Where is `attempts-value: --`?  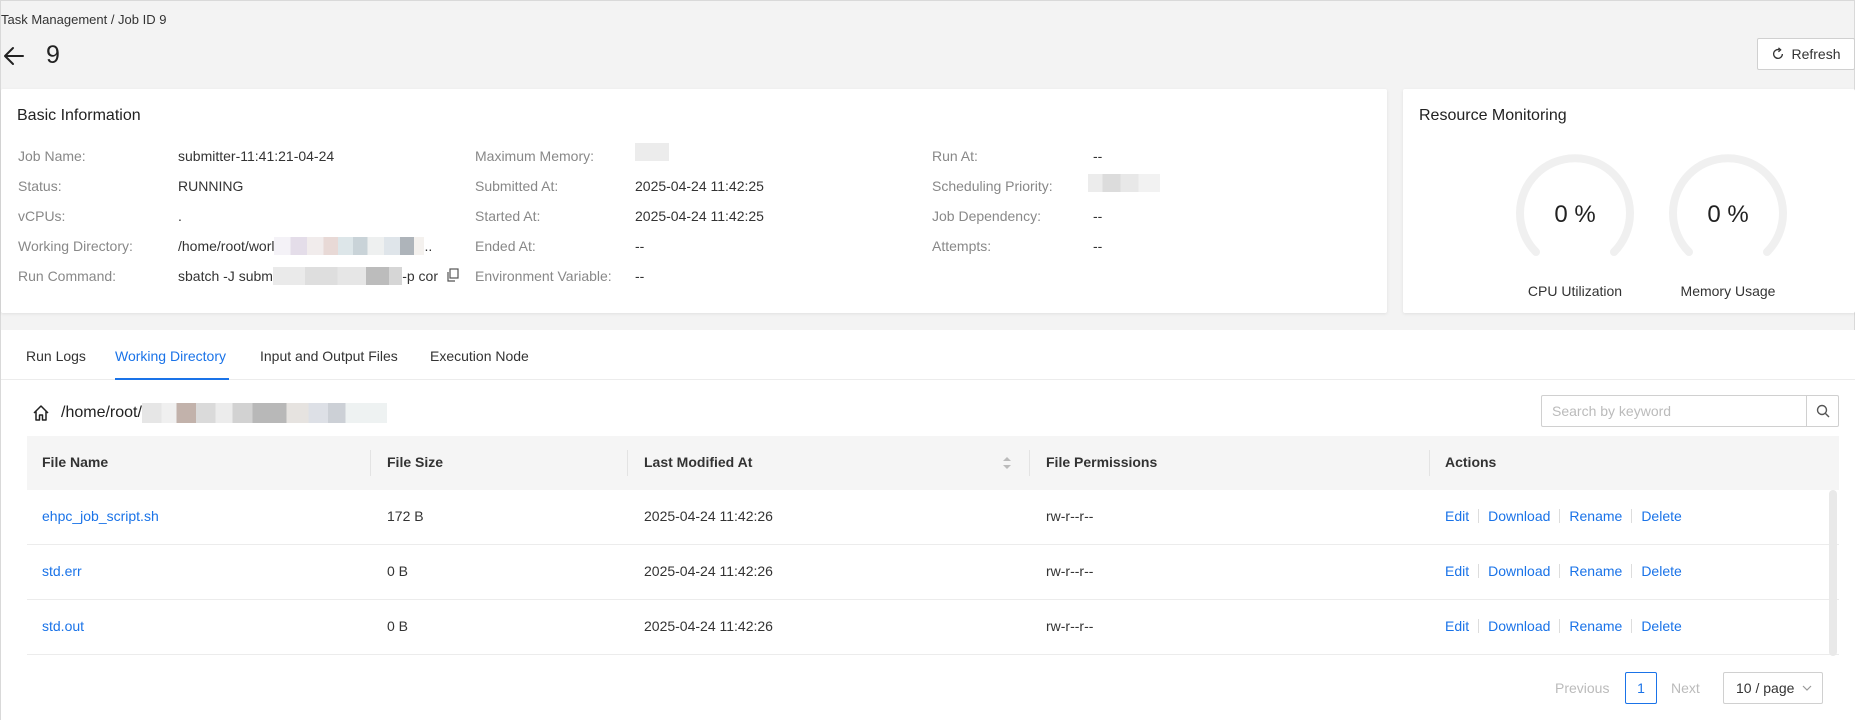
attempts-value: -- is located at coordinates (1098, 246).